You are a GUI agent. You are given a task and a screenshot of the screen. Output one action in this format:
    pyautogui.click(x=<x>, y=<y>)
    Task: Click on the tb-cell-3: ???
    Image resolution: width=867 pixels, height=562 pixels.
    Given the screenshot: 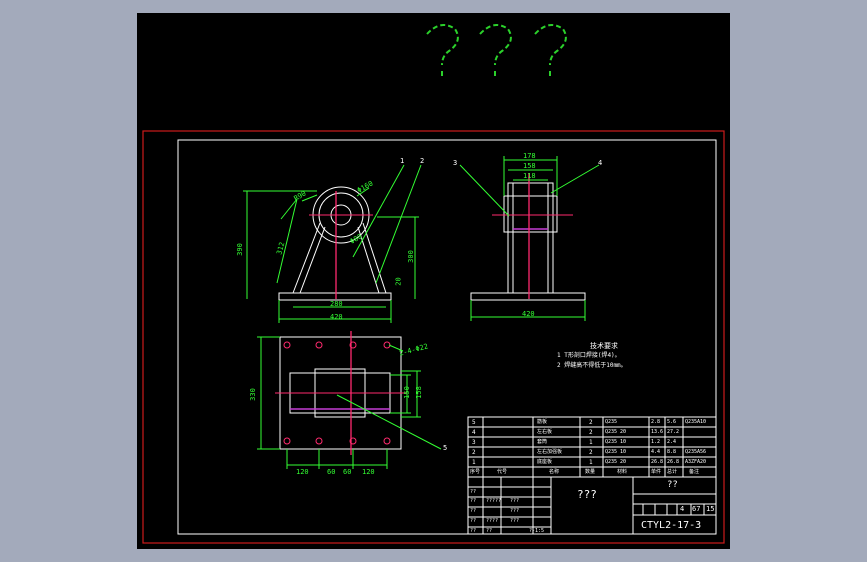 What is the action you would take?
    pyautogui.click(x=515, y=501)
    